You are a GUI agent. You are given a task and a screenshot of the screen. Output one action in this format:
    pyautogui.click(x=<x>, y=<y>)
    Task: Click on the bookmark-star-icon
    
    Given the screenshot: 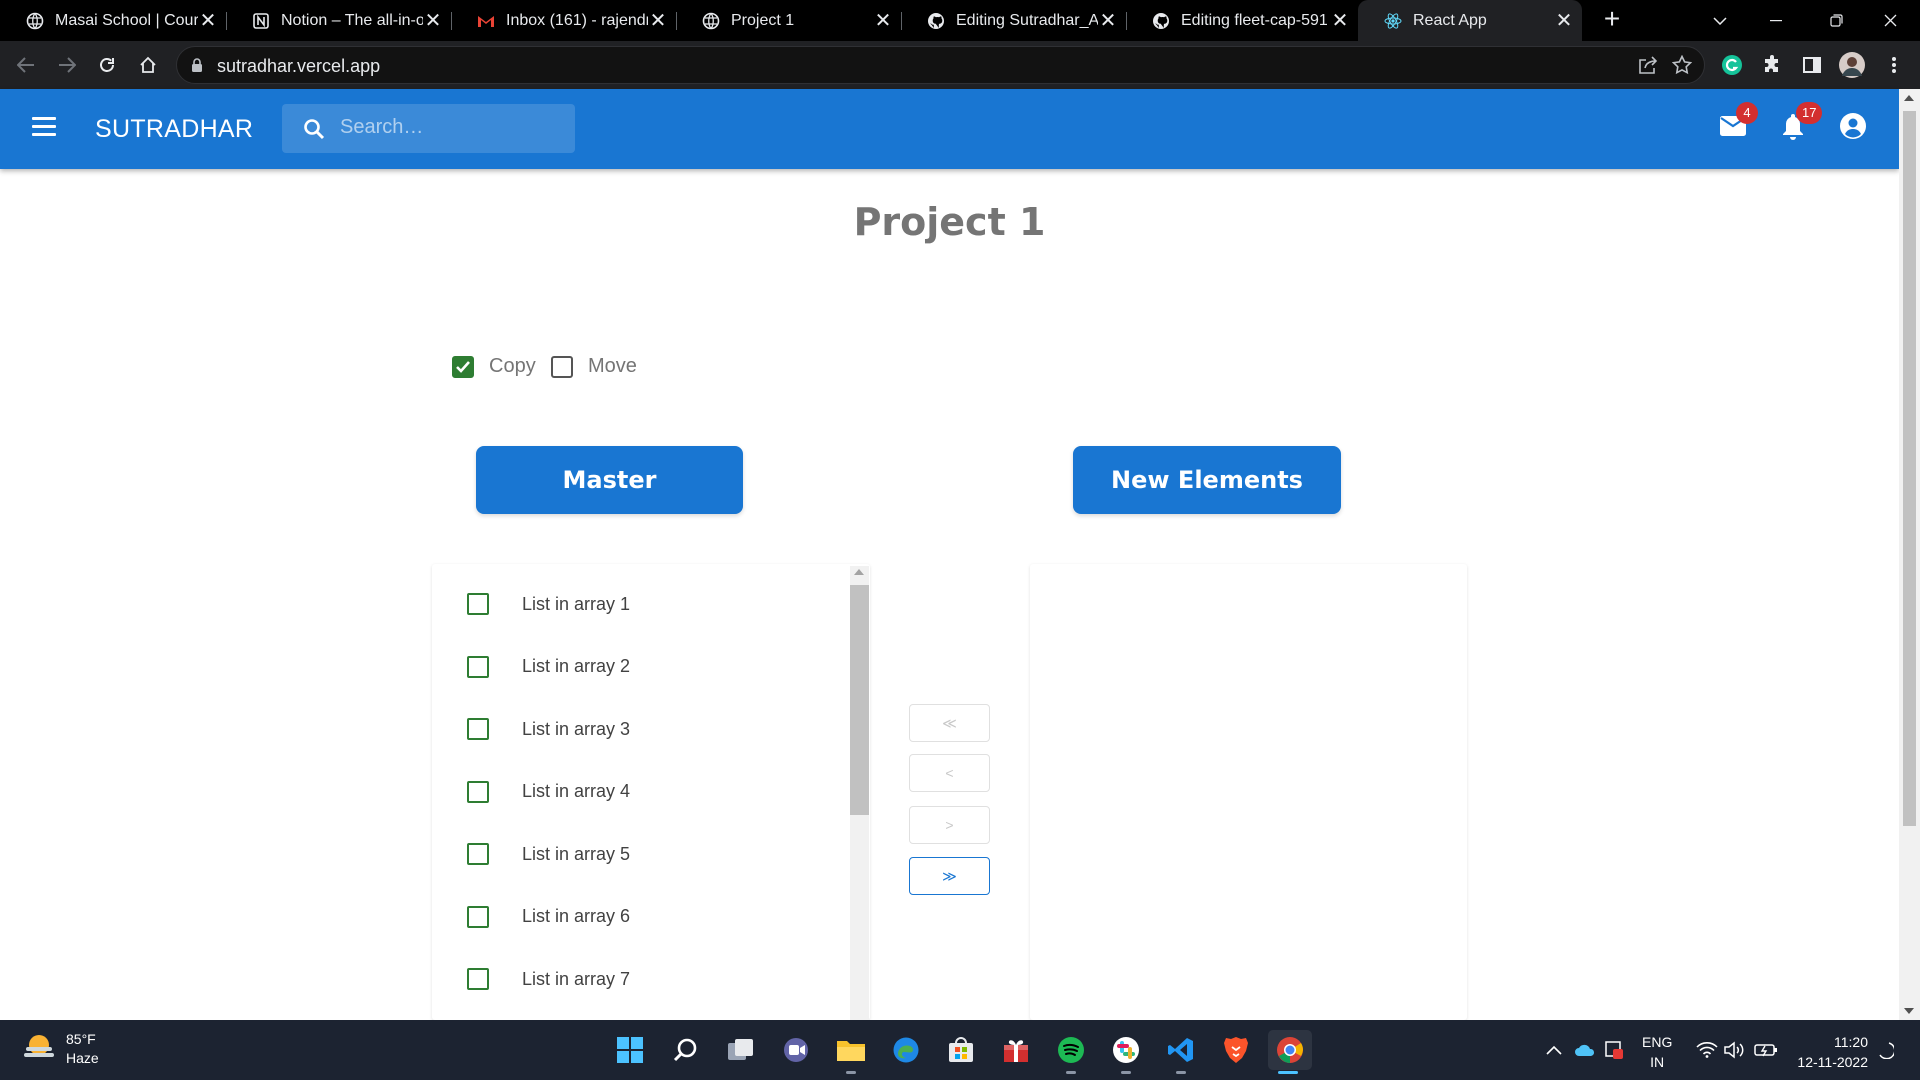 What is the action you would take?
    pyautogui.click(x=1682, y=67)
    